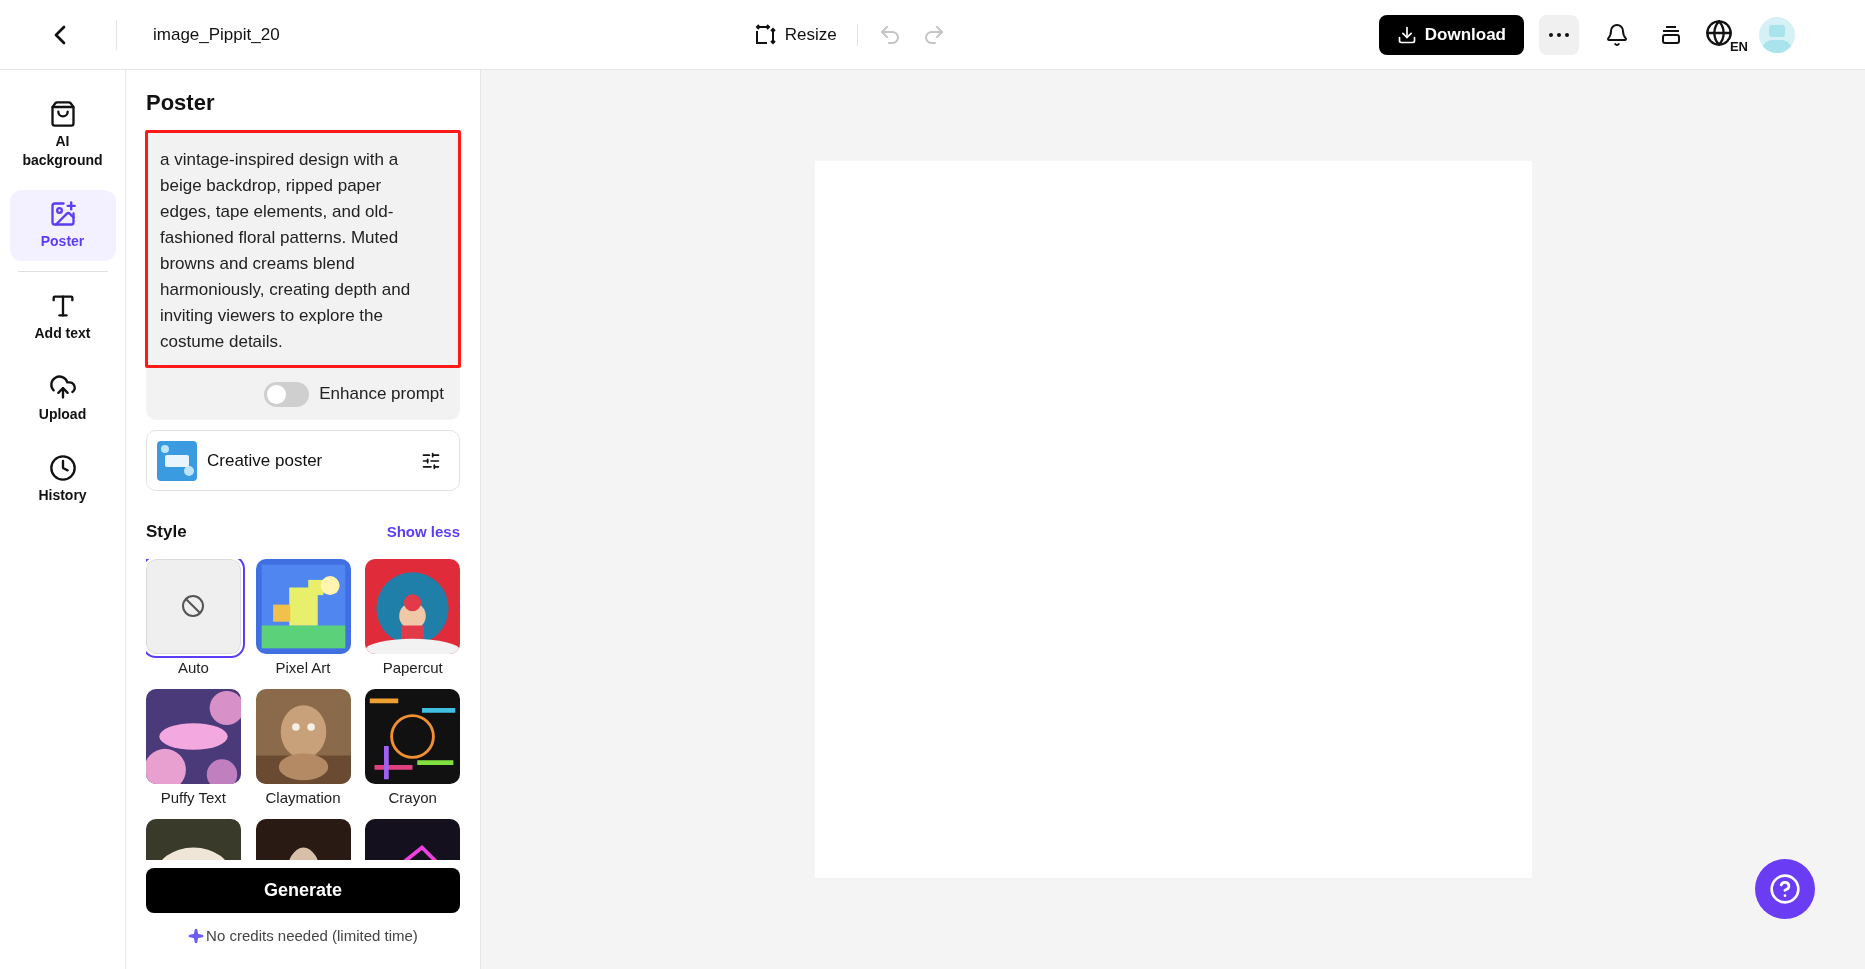 This screenshot has width=1865, height=969. Describe the element at coordinates (1617, 34) in the screenshot. I see `bell-icon` at that location.